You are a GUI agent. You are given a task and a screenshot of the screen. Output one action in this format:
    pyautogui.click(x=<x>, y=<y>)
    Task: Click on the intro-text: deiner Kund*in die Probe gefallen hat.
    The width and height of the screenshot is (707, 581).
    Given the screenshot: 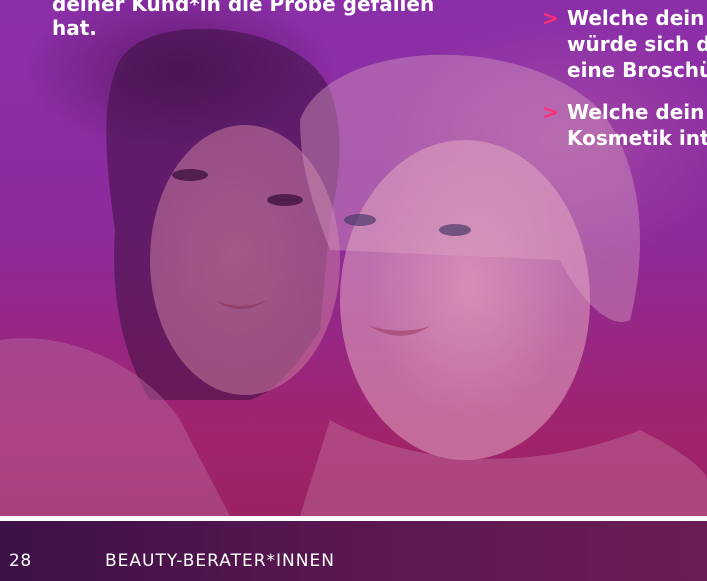 What is the action you would take?
    pyautogui.click(x=262, y=20)
    